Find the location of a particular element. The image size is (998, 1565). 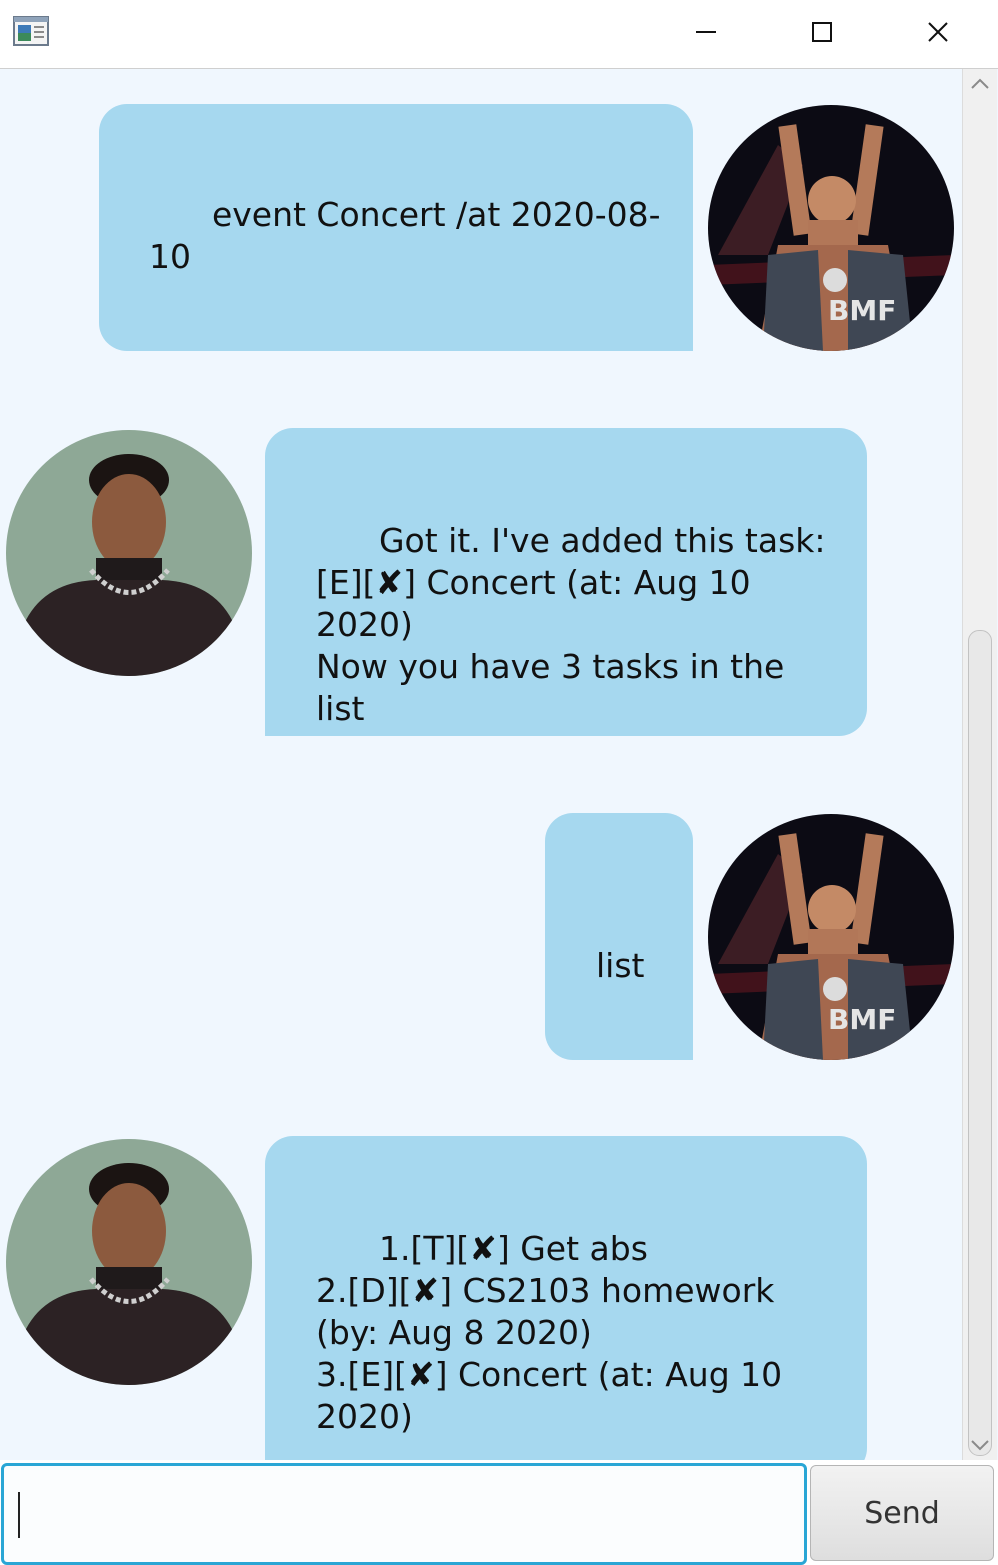

user-message-bubble: event Concert /at 2020-08-10 is located at coordinates (396, 227).